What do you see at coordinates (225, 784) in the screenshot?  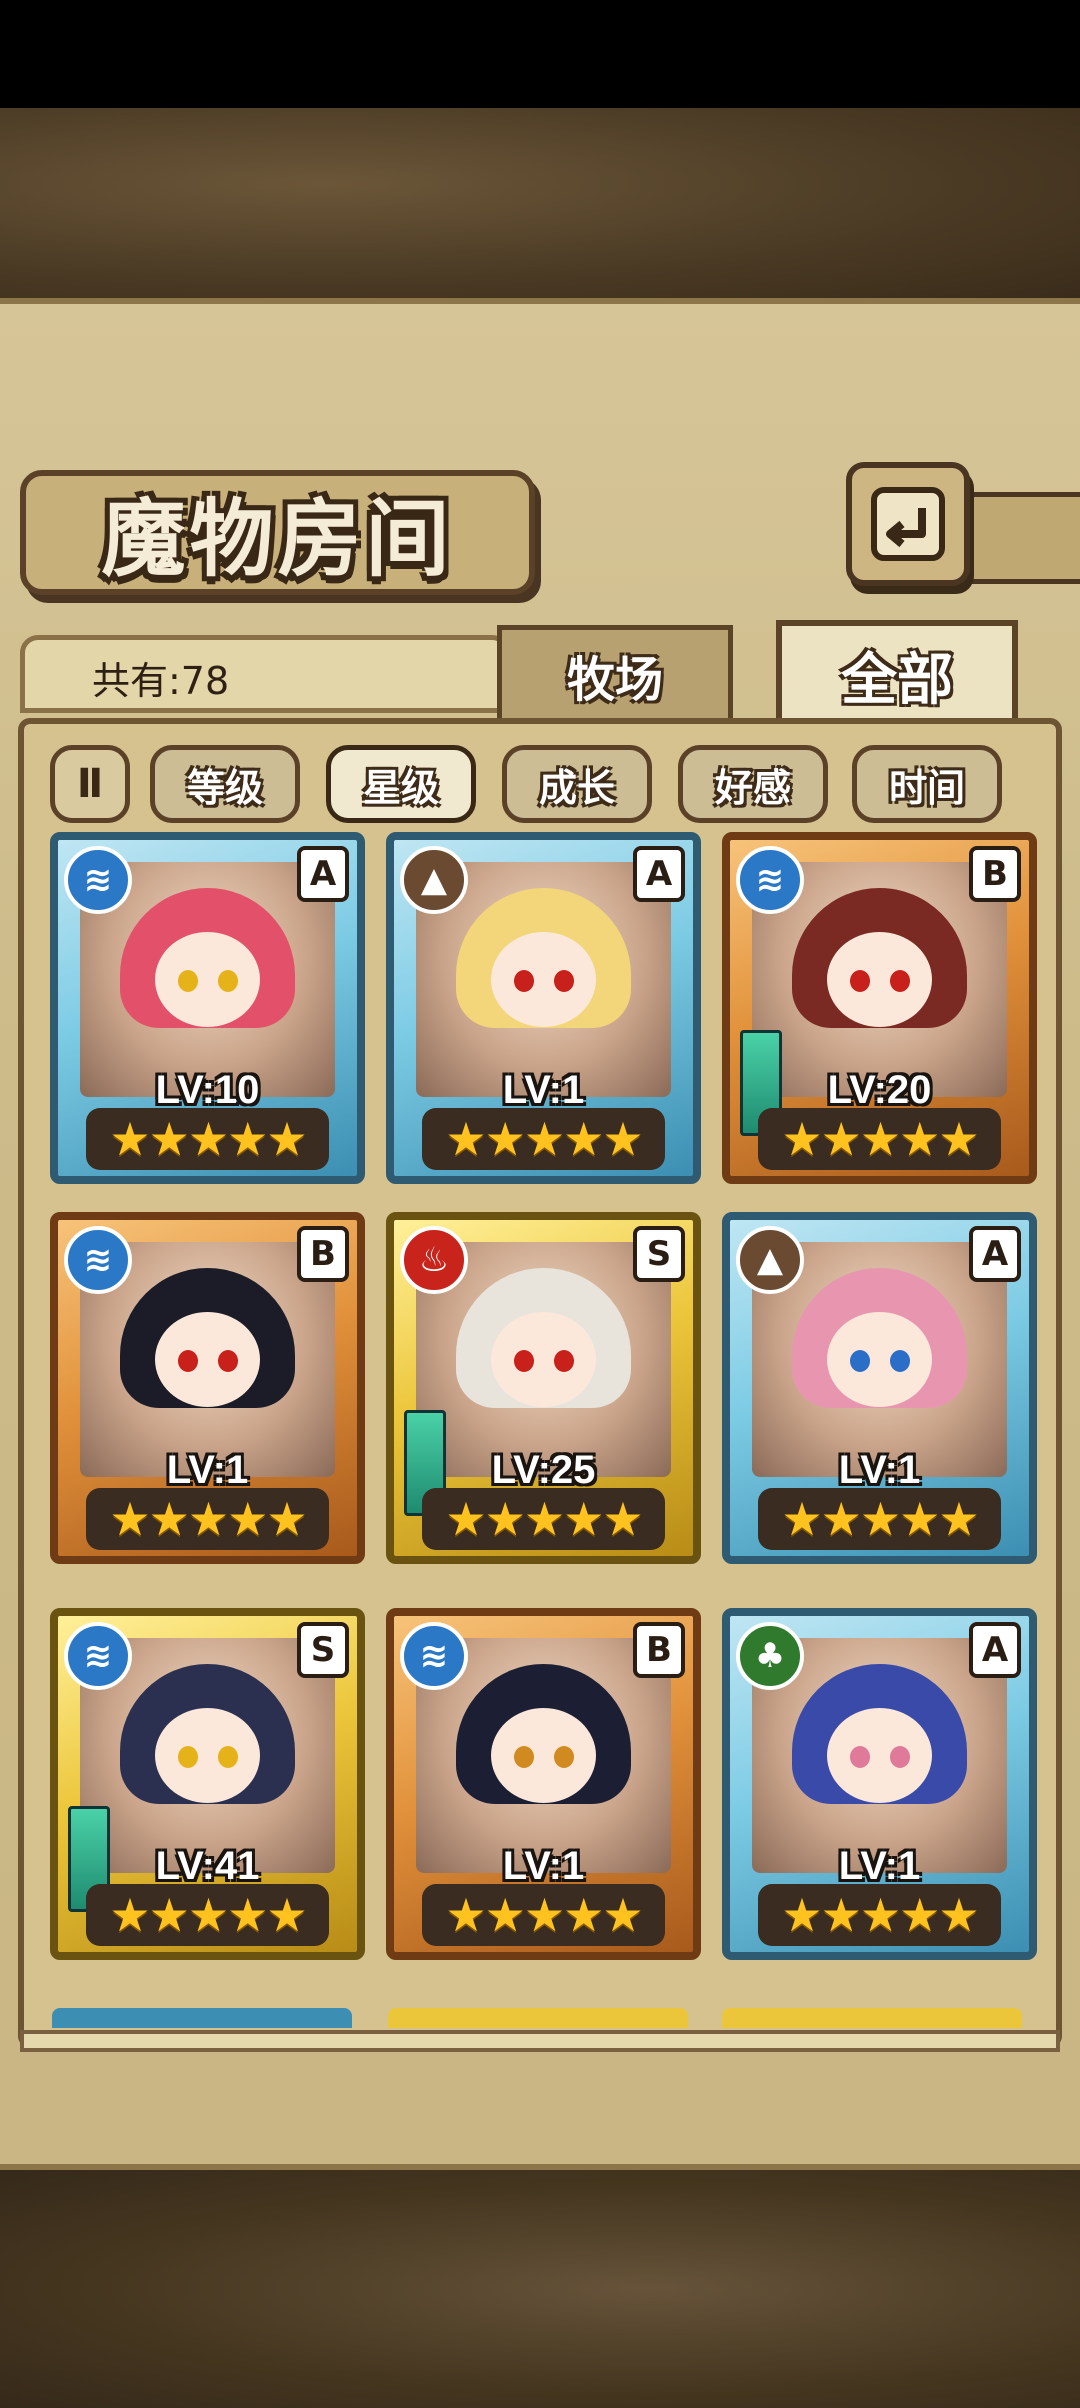 I see `filter-level-button: 等级` at bounding box center [225, 784].